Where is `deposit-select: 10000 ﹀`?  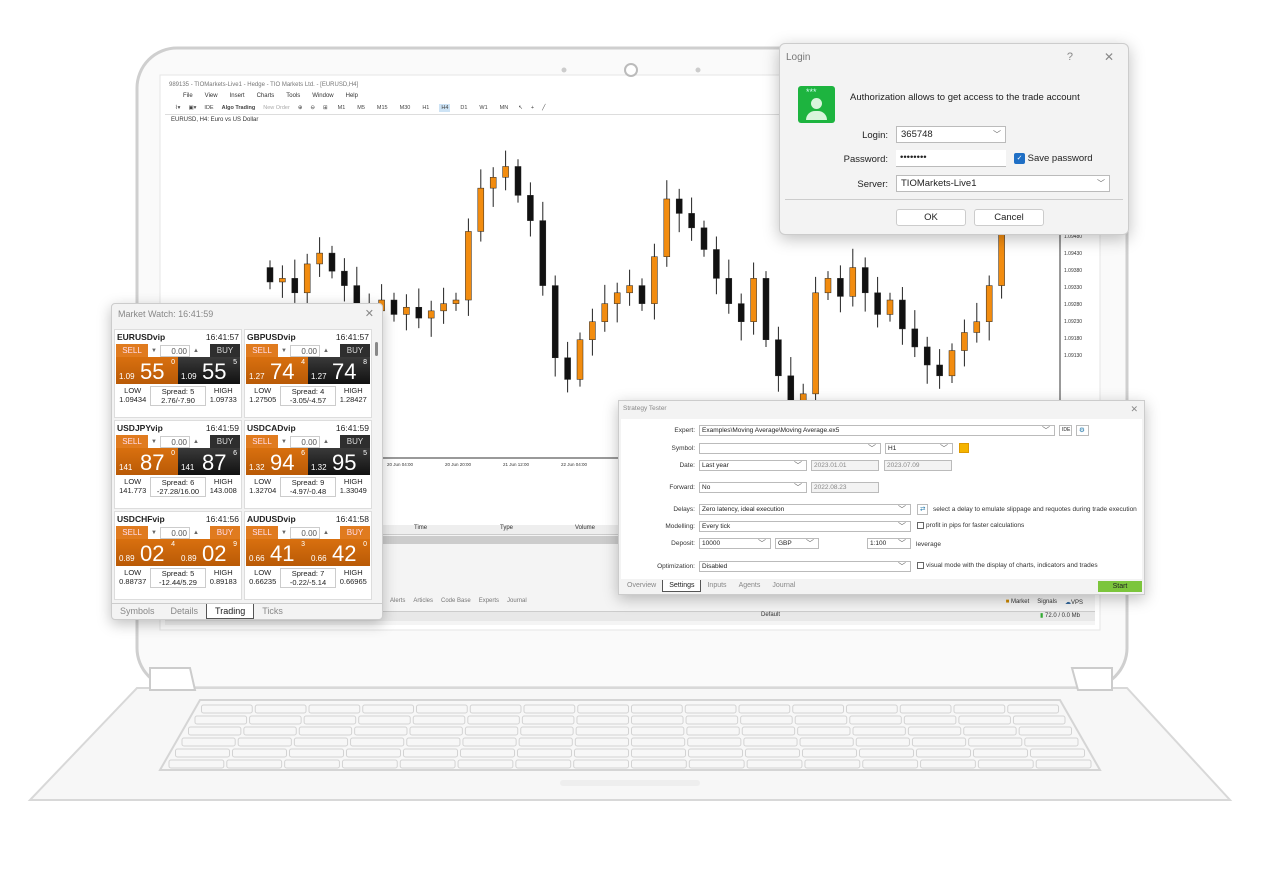 deposit-select: 10000 ﹀ is located at coordinates (735, 543).